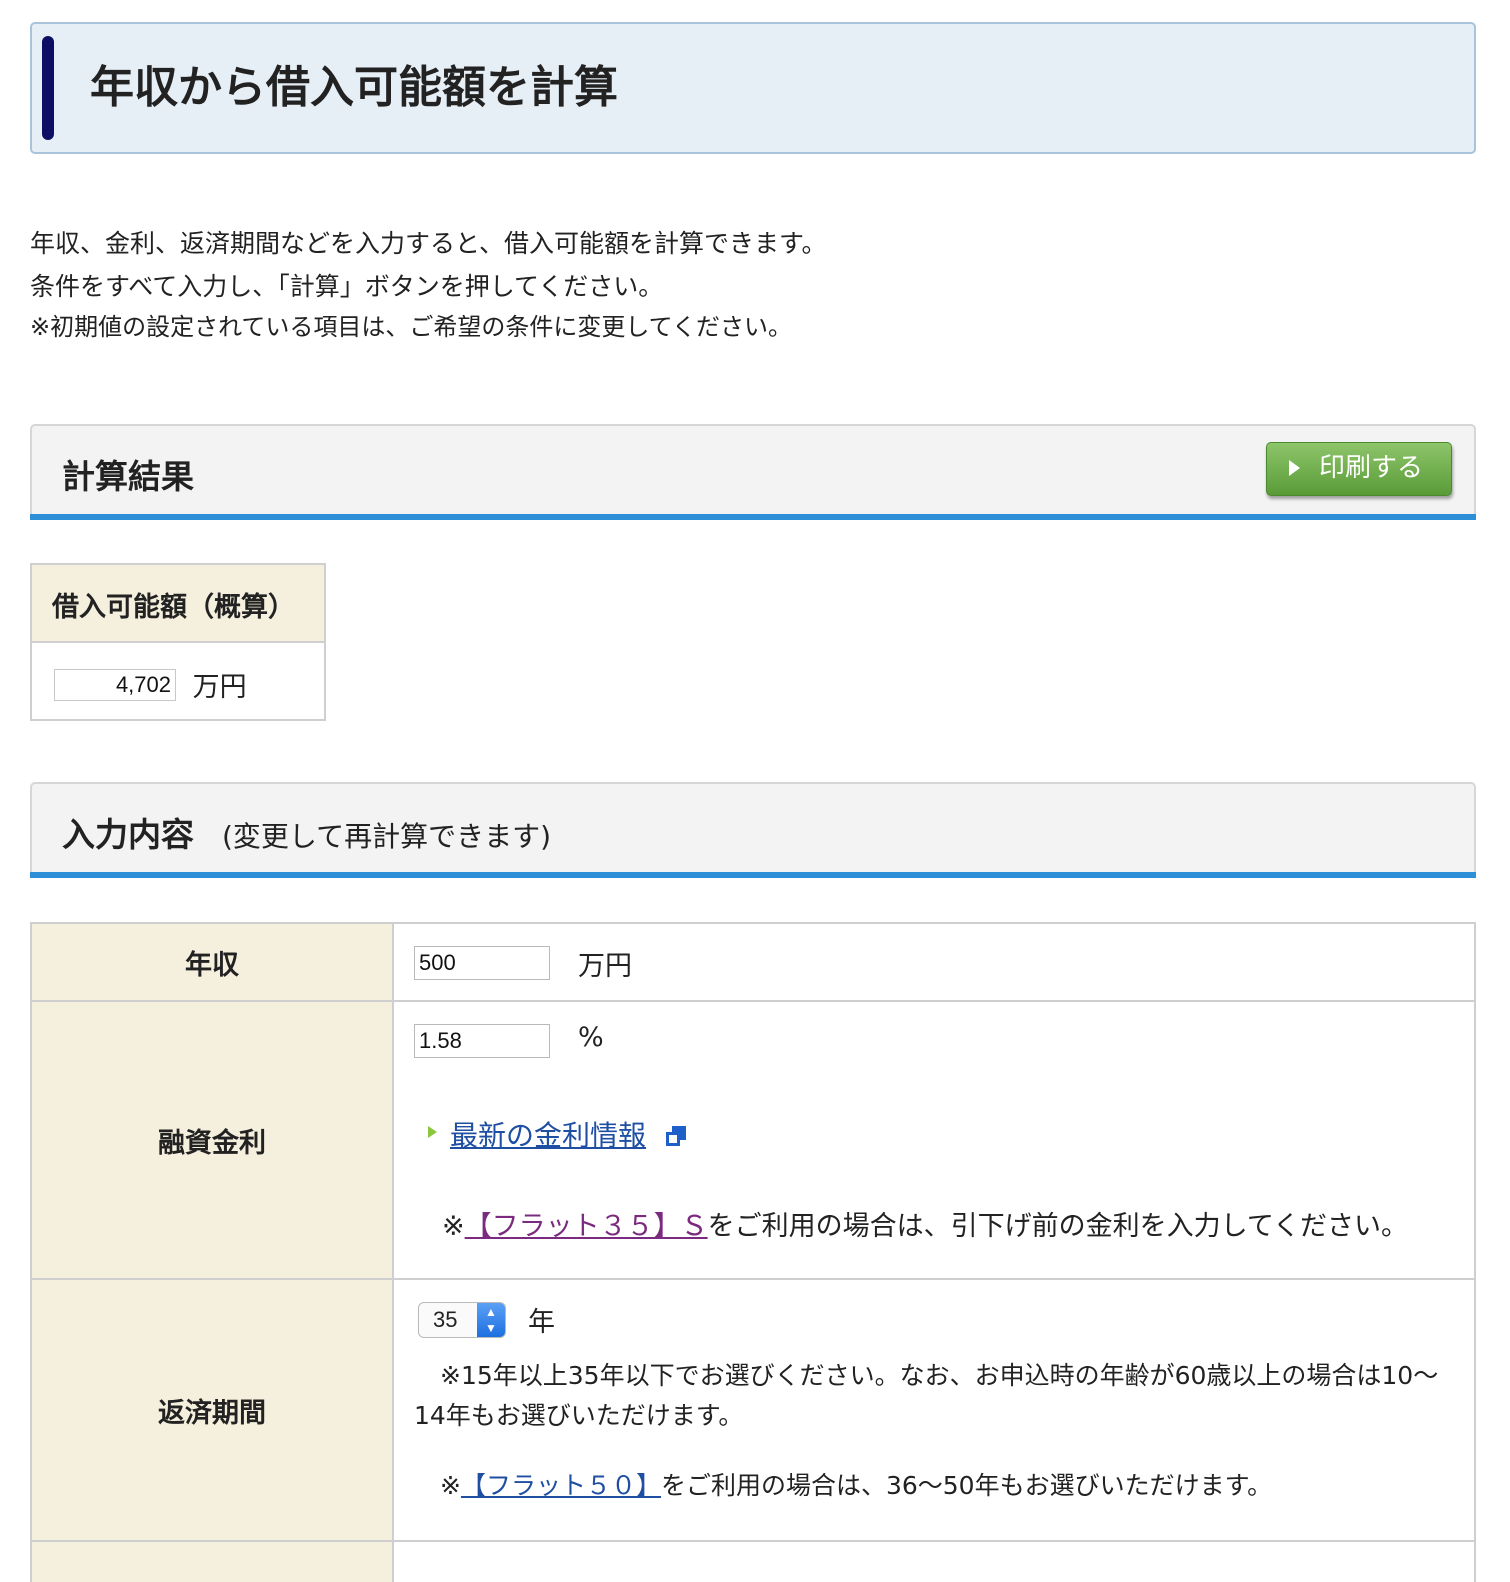 The image size is (1510, 1582). I want to click on flat35s-link: 【フラット３５】Ｓ, so click(586, 1226).